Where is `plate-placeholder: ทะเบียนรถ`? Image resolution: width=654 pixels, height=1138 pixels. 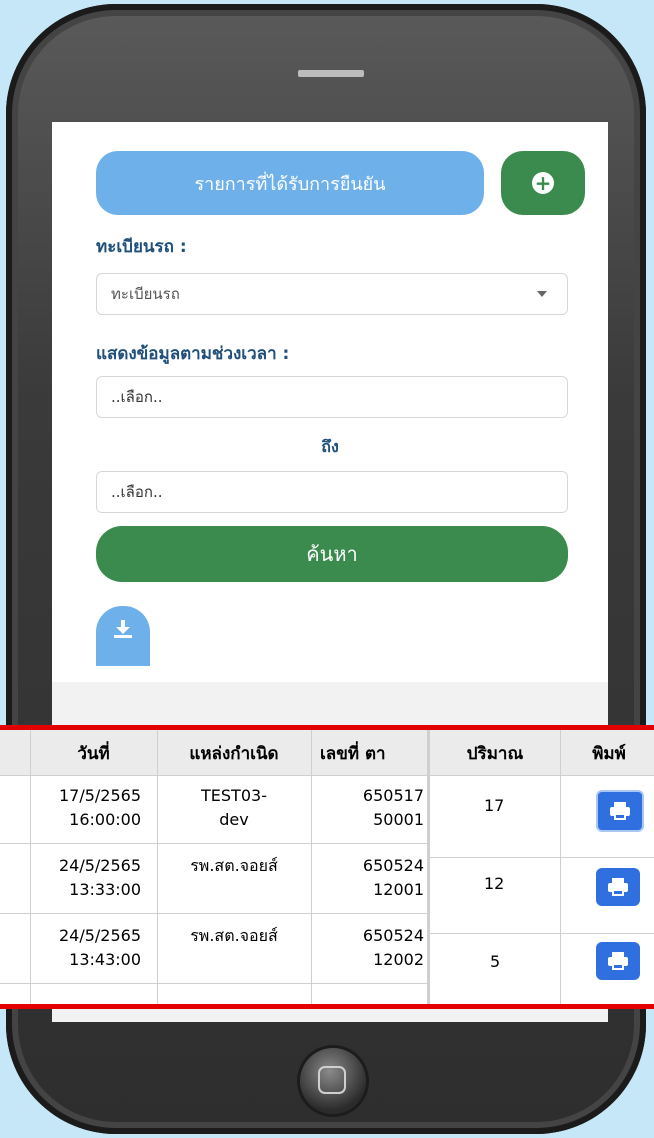 plate-placeholder: ทะเบียนรถ is located at coordinates (145, 294).